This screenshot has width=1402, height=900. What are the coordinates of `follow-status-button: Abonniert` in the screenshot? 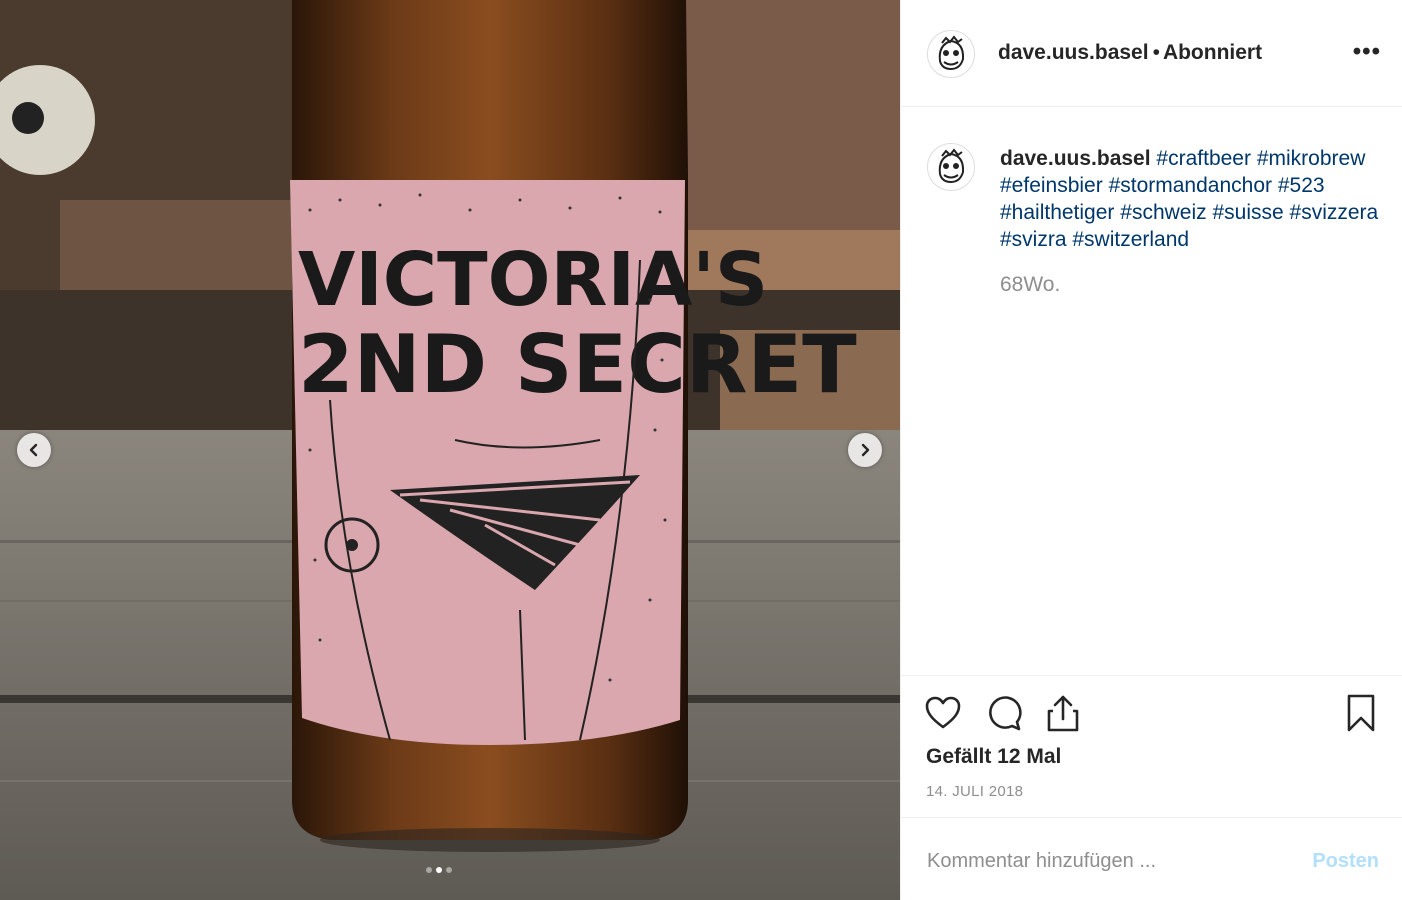 It's located at (1212, 52).